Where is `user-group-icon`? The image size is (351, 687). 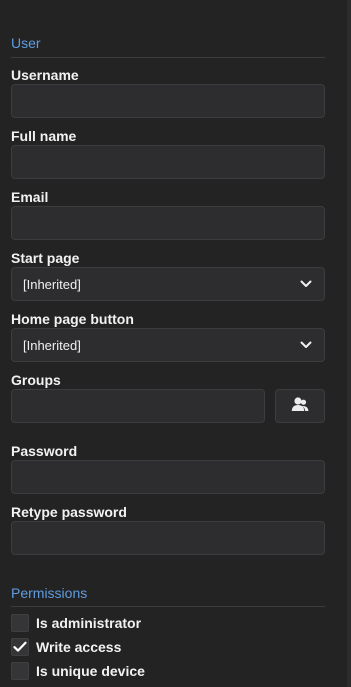 user-group-icon is located at coordinates (300, 406).